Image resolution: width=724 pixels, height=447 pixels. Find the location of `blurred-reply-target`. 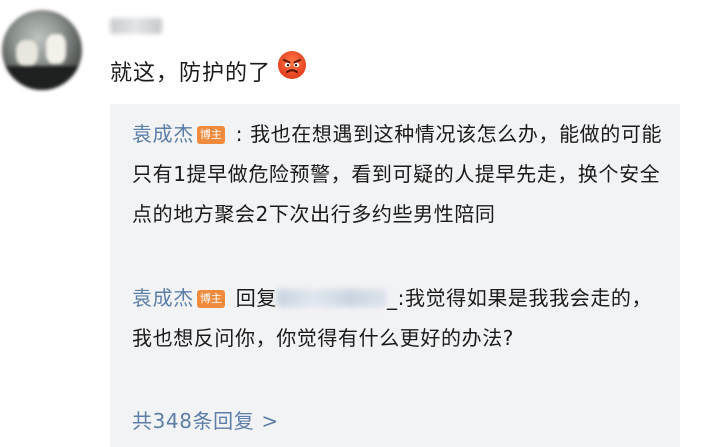

blurred-reply-target is located at coordinates (331, 298).